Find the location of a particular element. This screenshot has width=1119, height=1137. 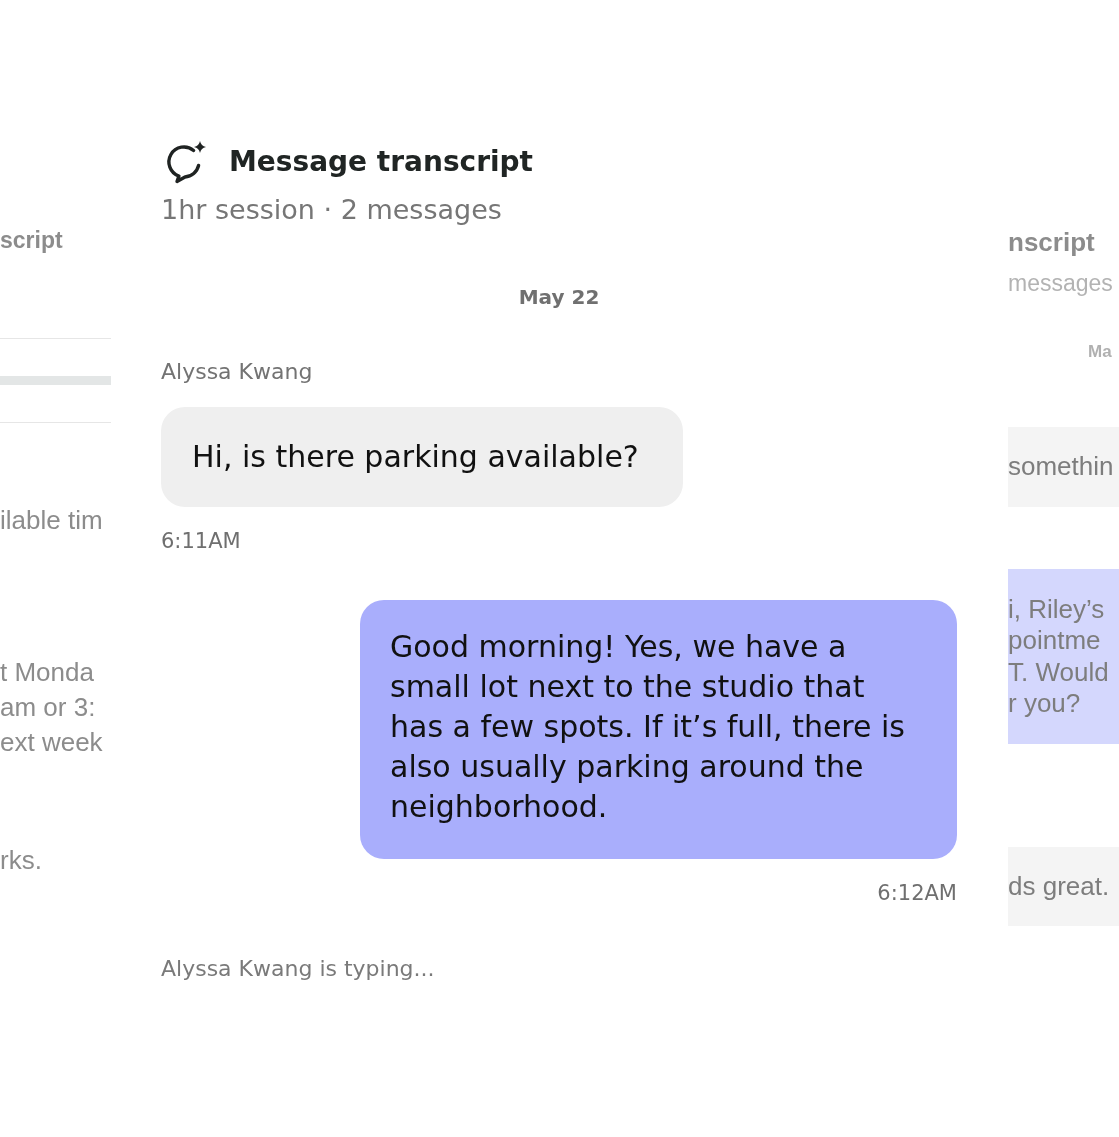

message-text: somethin is located at coordinates (1061, 467).